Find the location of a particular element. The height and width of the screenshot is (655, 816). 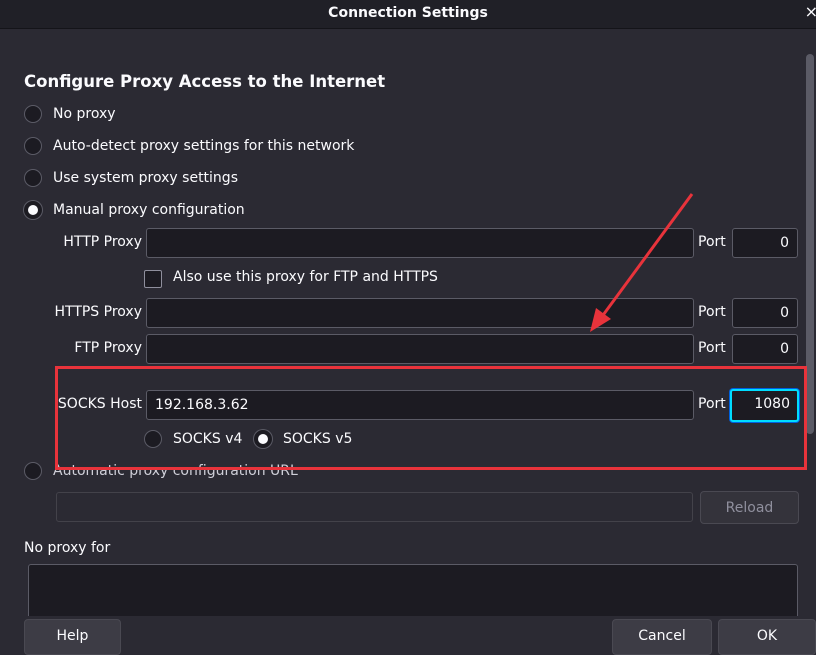

radio-label: No proxy is located at coordinates (84, 114).